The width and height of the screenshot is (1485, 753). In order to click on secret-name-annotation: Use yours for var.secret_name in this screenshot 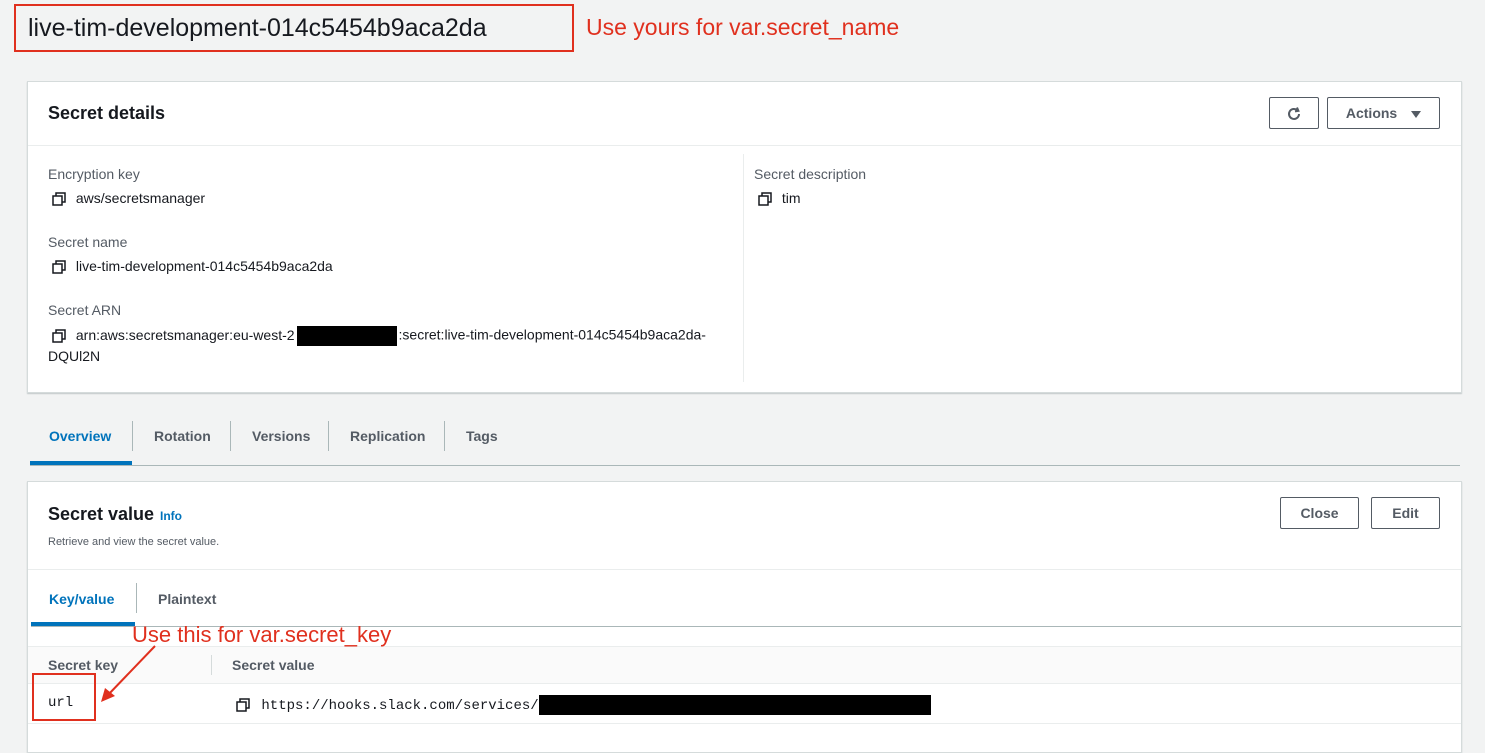, I will do `click(743, 27)`.